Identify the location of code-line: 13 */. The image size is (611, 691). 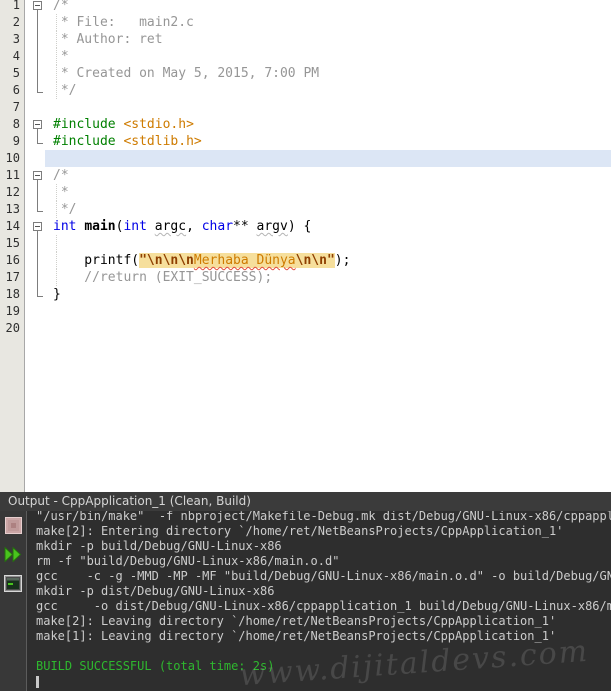
(305, 209).